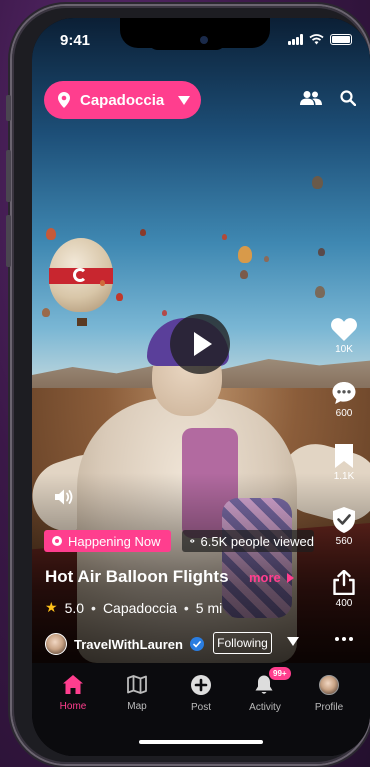  What do you see at coordinates (295, 39) in the screenshot?
I see `signal-icon` at bounding box center [295, 39].